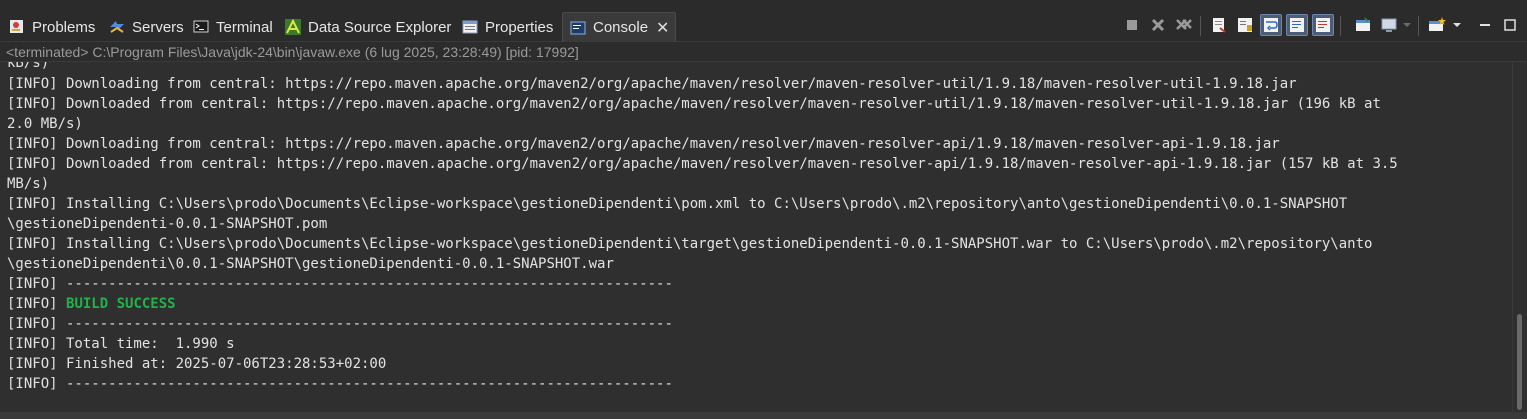 This screenshot has width=1527, height=419. Describe the element at coordinates (519, 27) in the screenshot. I see `tab-label: Properties` at that location.